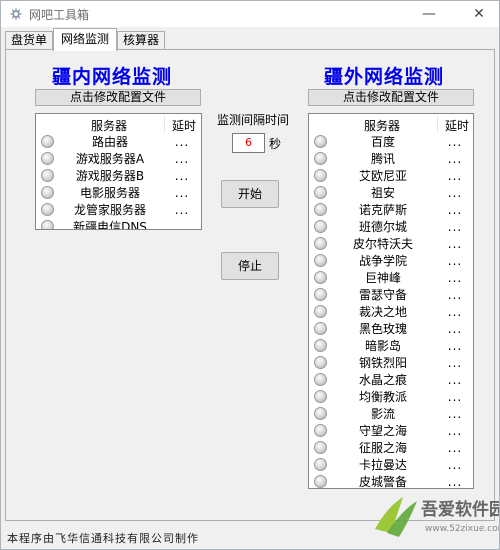 The height and width of the screenshot is (550, 500). I want to click on server-name: 卡拉曼达, so click(382, 465).